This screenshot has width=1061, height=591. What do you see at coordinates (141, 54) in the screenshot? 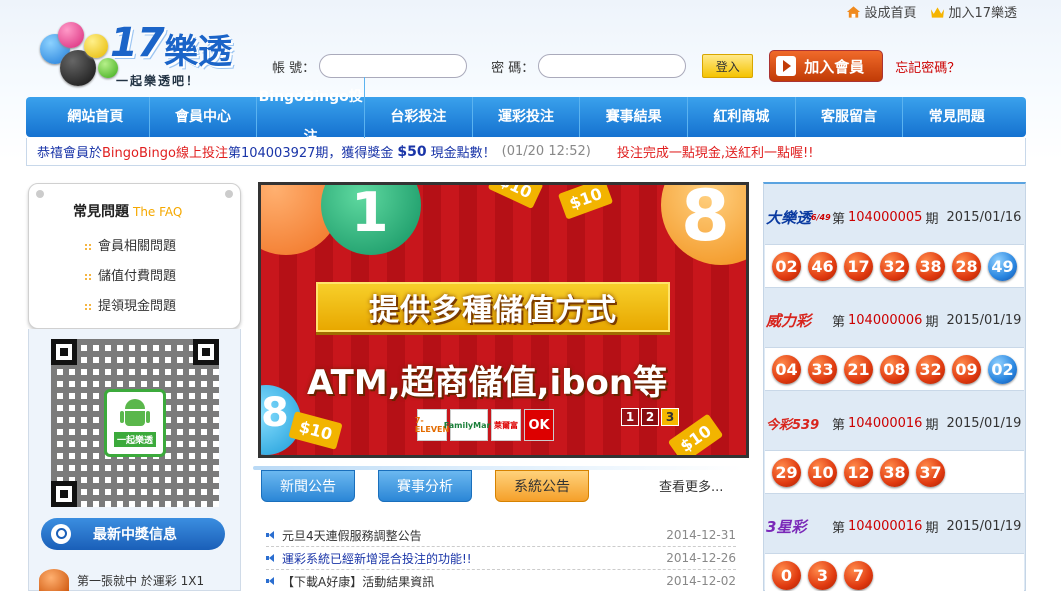
I see `site-logo: 17 樂透 一起樂透吧！` at bounding box center [141, 54].